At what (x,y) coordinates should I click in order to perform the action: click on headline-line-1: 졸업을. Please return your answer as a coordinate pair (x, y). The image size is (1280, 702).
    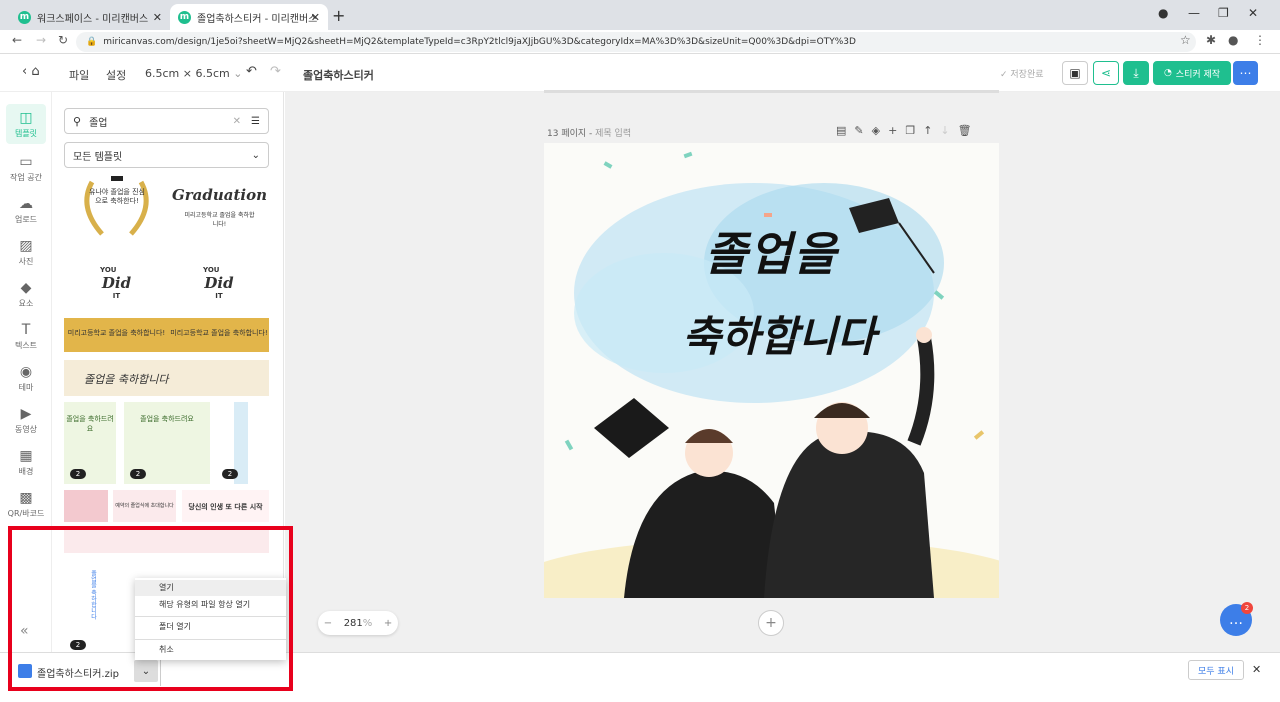
    Looking at the image, I should click on (771, 251).